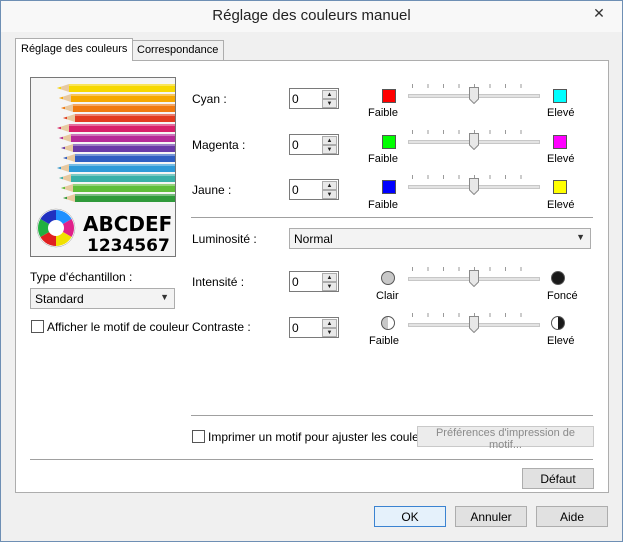  I want to click on close-icon: ✕, so click(599, 12).